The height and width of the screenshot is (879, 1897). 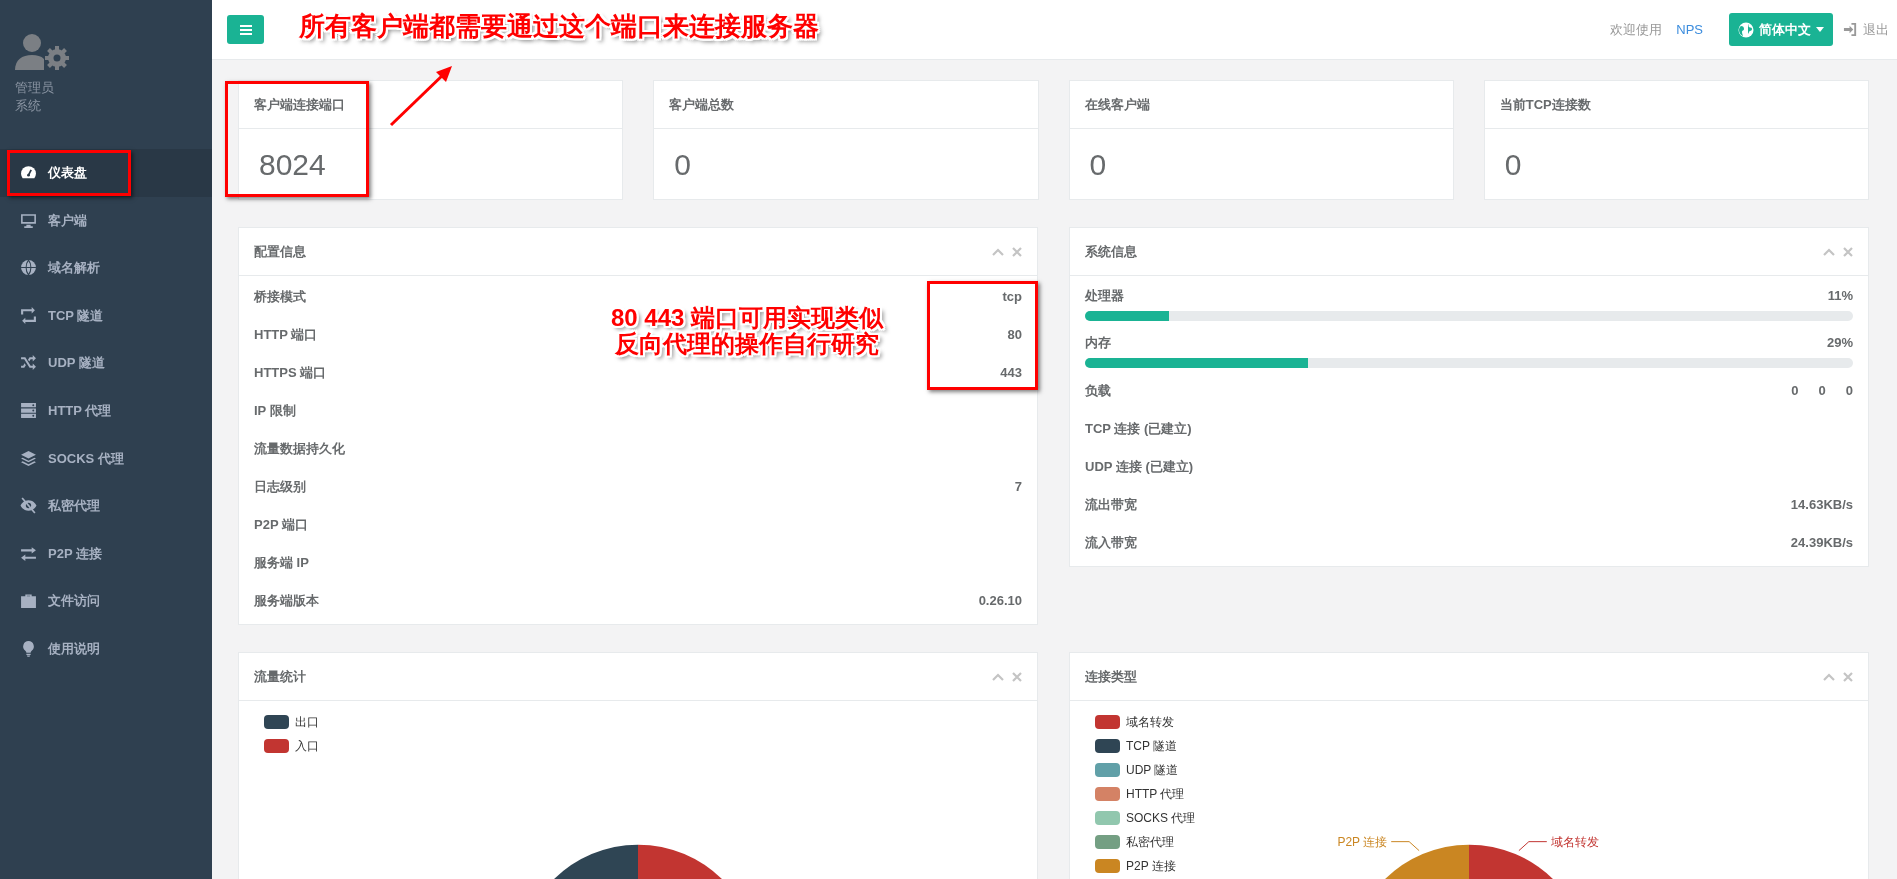 What do you see at coordinates (28, 458) in the screenshot?
I see `layers-icon` at bounding box center [28, 458].